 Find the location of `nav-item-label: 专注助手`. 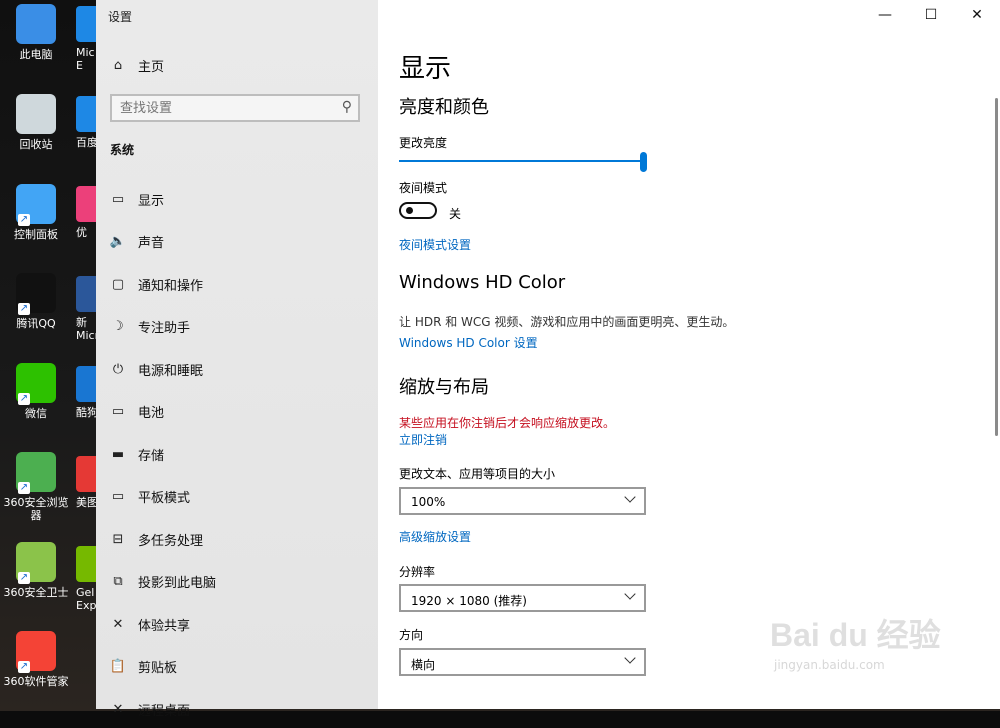

nav-item-label: 专注助手 is located at coordinates (164, 328).